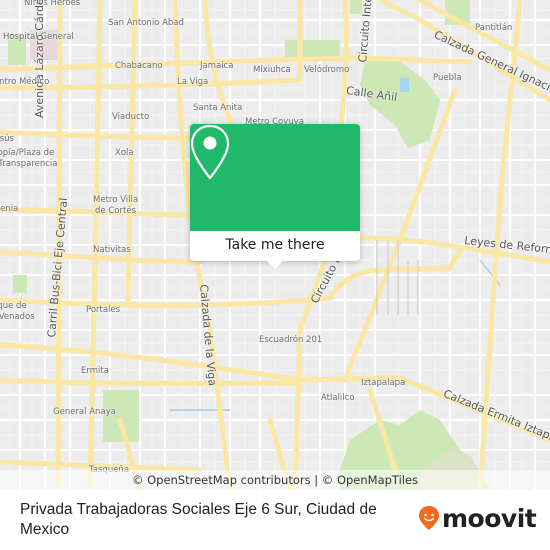 The image size is (550, 550). I want to click on map-label-jesus: Jesús, so click(7, 139).